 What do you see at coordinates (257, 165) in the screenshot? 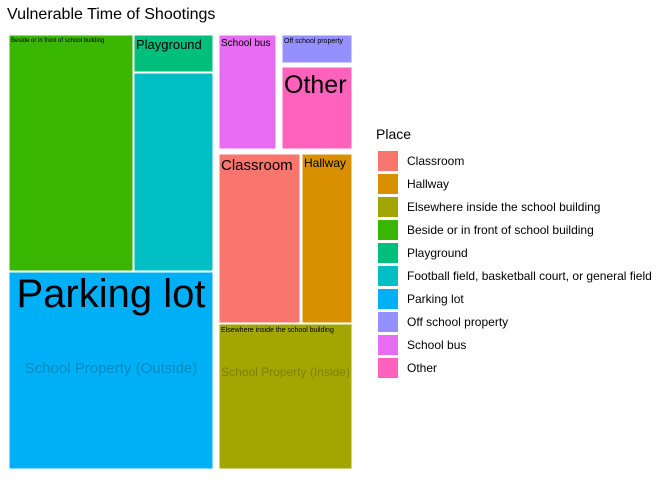
I see `tile-label-classroom: Classroom` at bounding box center [257, 165].